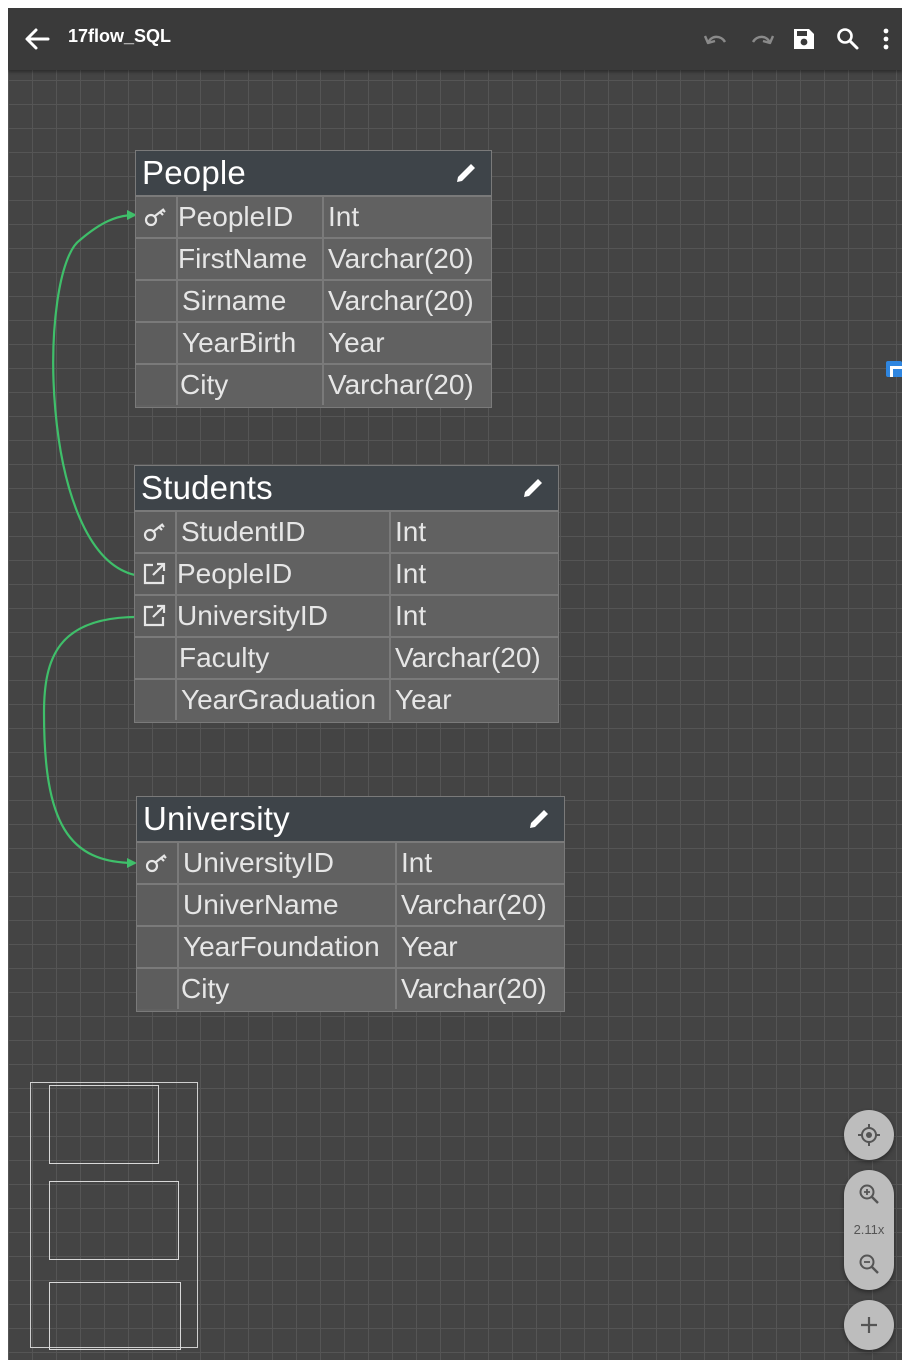 This screenshot has width=902, height=1360. I want to click on undo-icon, so click(716, 39).